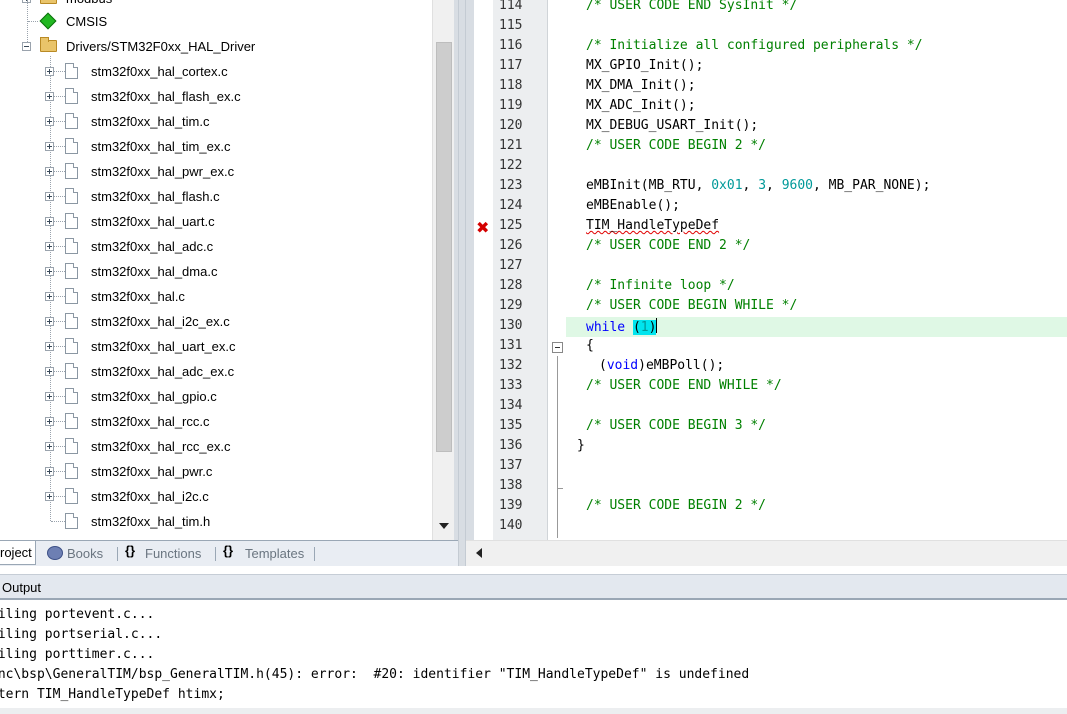  Describe the element at coordinates (766, 553) in the screenshot. I see `editor-horizontal-scrollbar` at that location.